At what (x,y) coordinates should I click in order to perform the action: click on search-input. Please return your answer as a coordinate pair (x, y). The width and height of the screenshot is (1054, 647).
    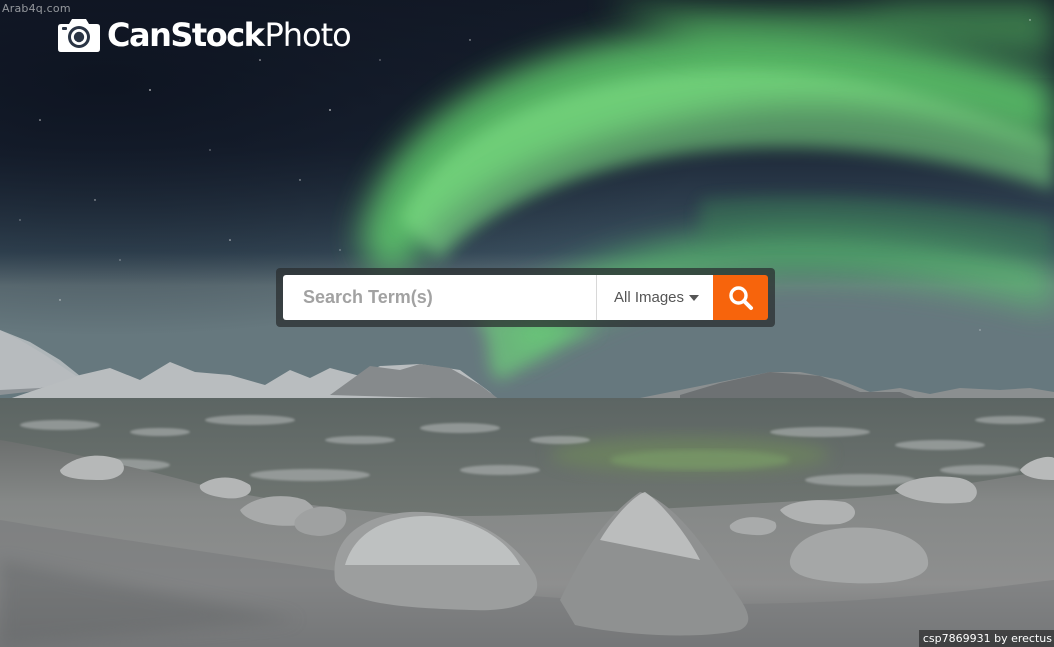
    Looking at the image, I should click on (439, 297).